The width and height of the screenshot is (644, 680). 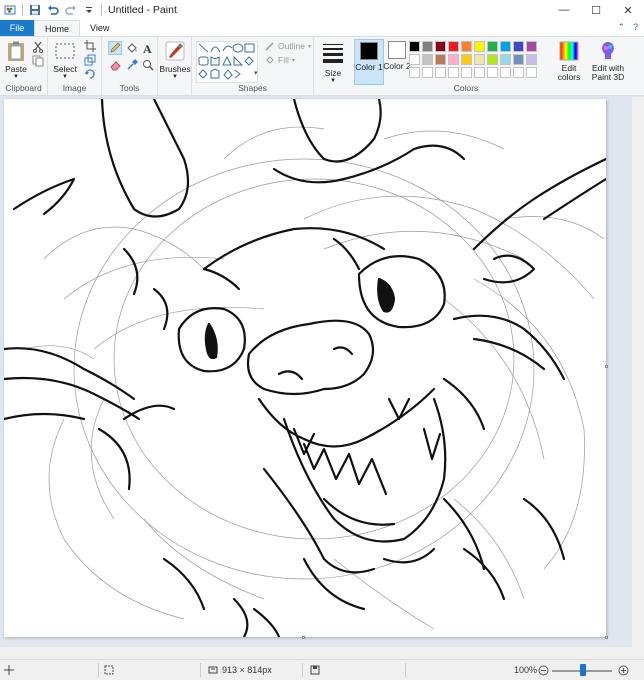 I want to click on colors-group-label: Colors, so click(x=466, y=88).